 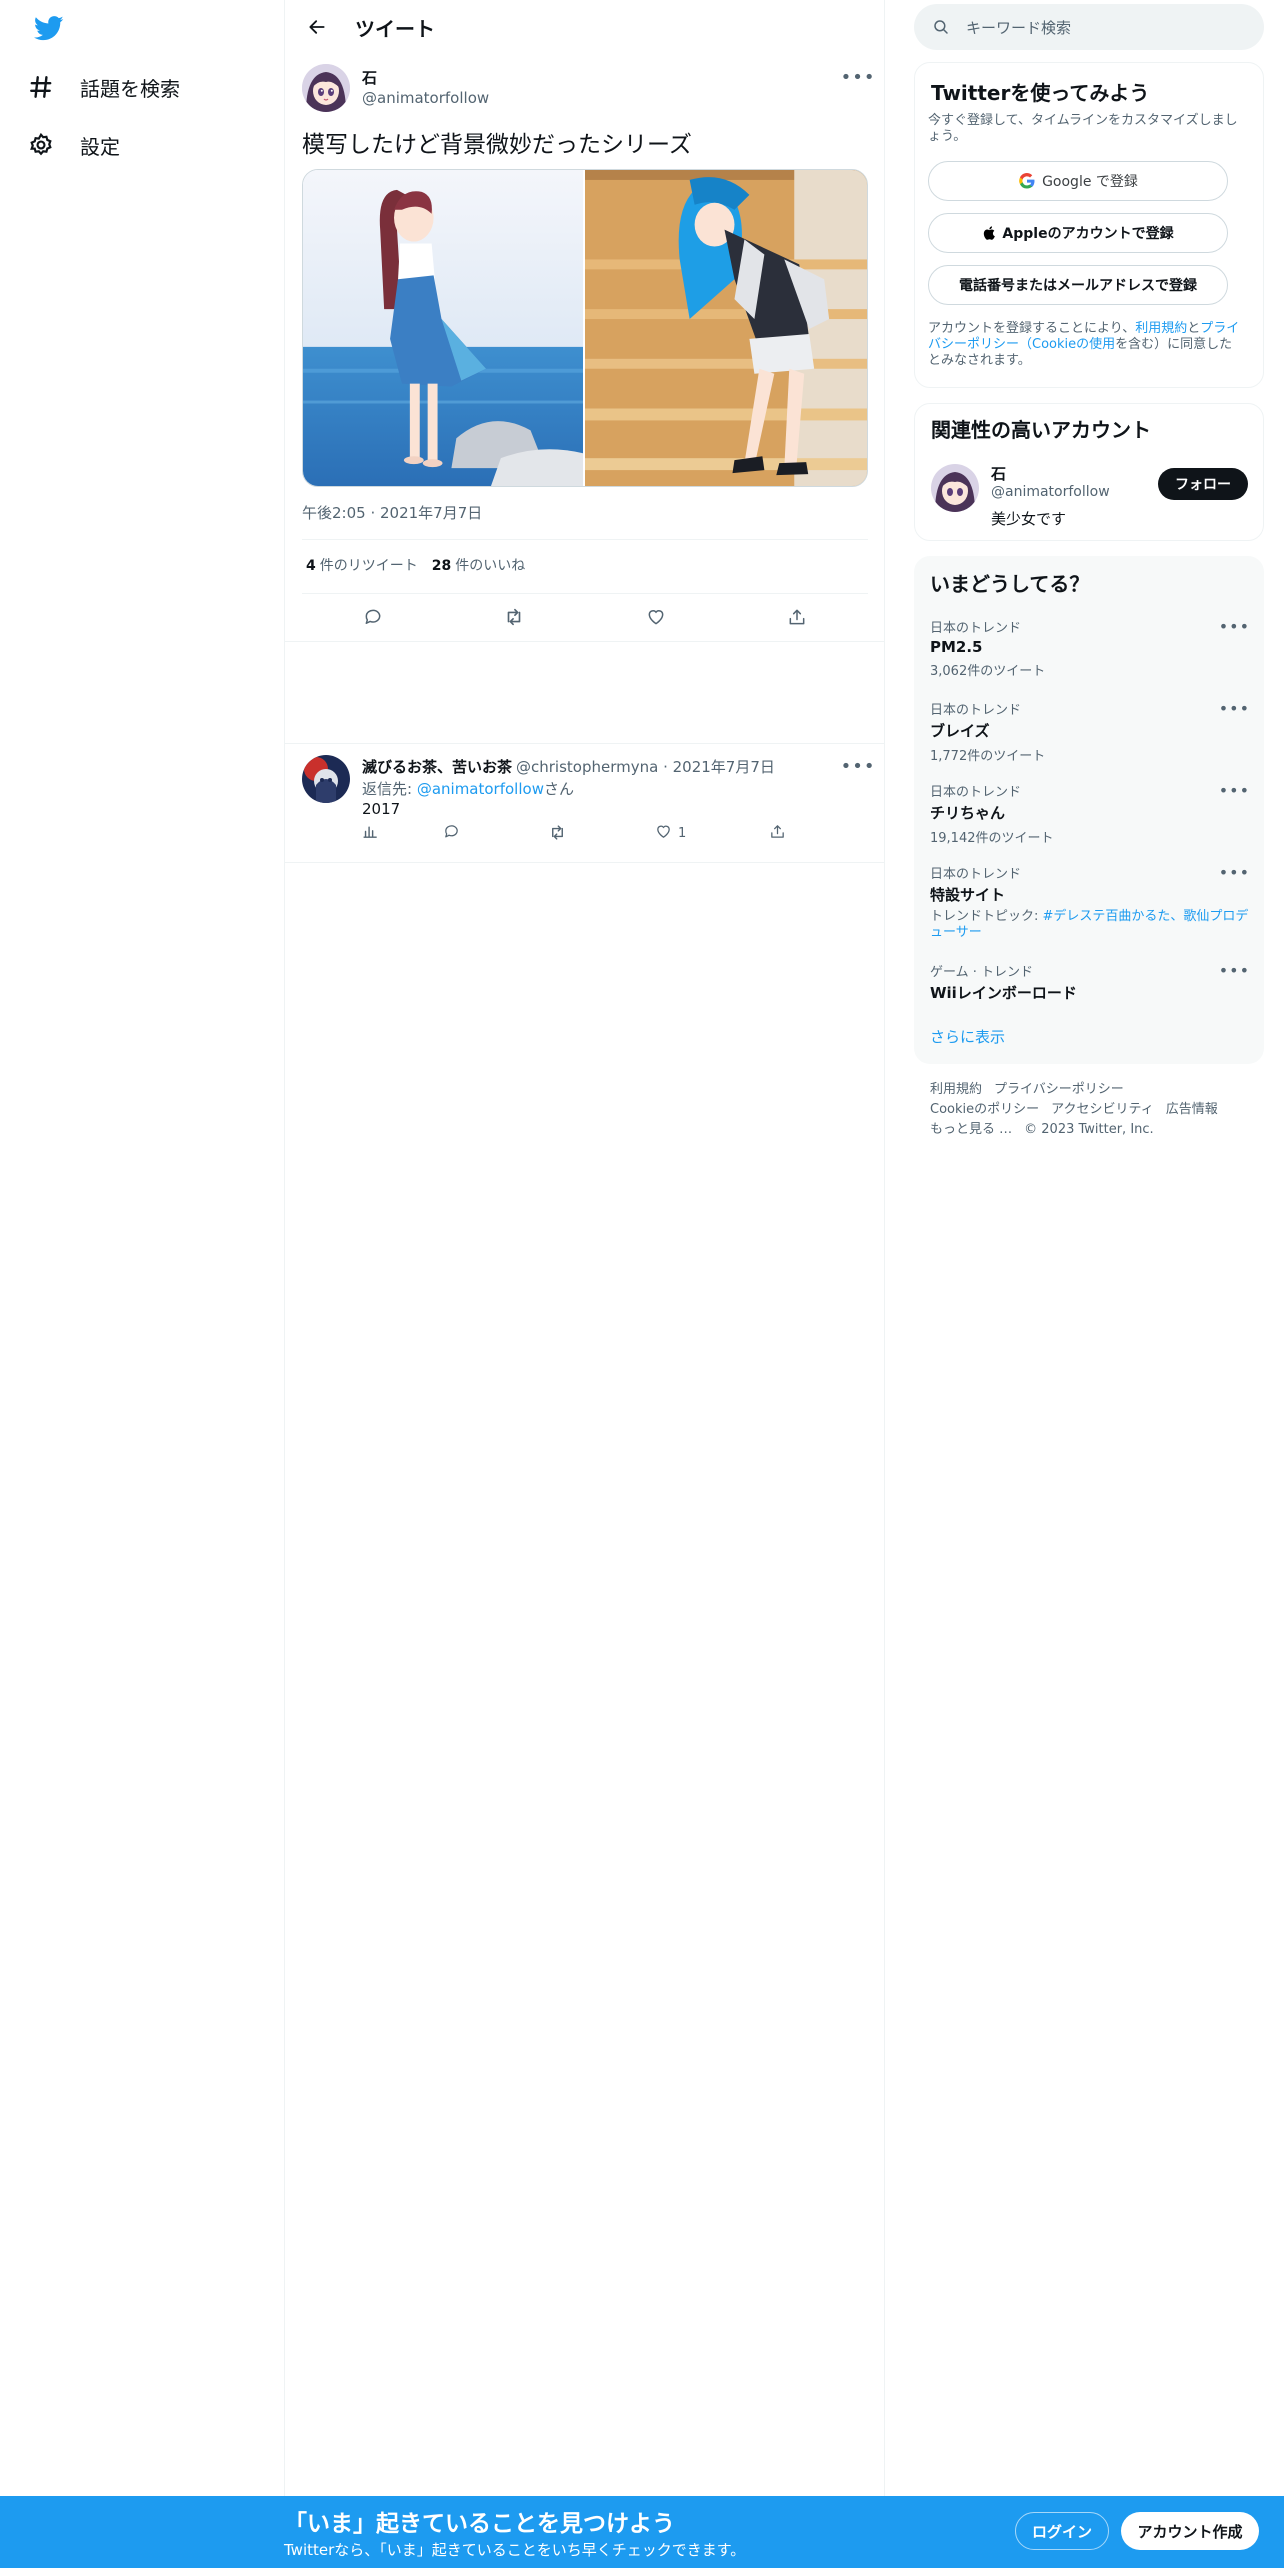 I want to click on trend-item: ゲーム · トレンド Wiiレインボーロード •••, so click(x=1090, y=982).